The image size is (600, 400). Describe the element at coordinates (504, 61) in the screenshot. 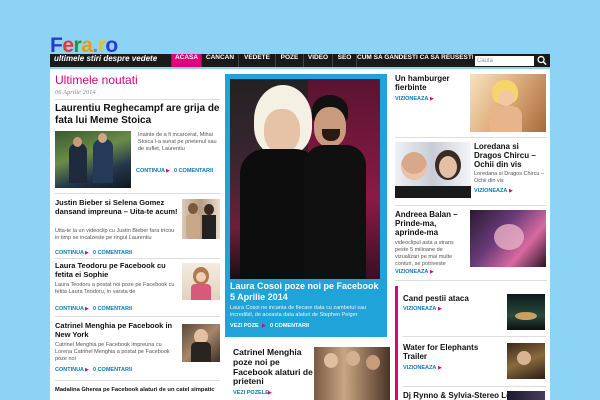

I see `search-input` at that location.